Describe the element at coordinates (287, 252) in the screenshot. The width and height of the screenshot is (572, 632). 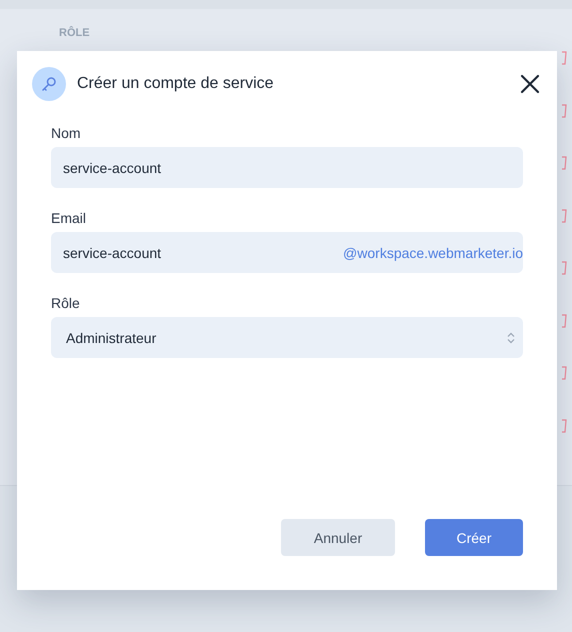
I see `email-field: service-account @workspace.webmarketer.io` at that location.